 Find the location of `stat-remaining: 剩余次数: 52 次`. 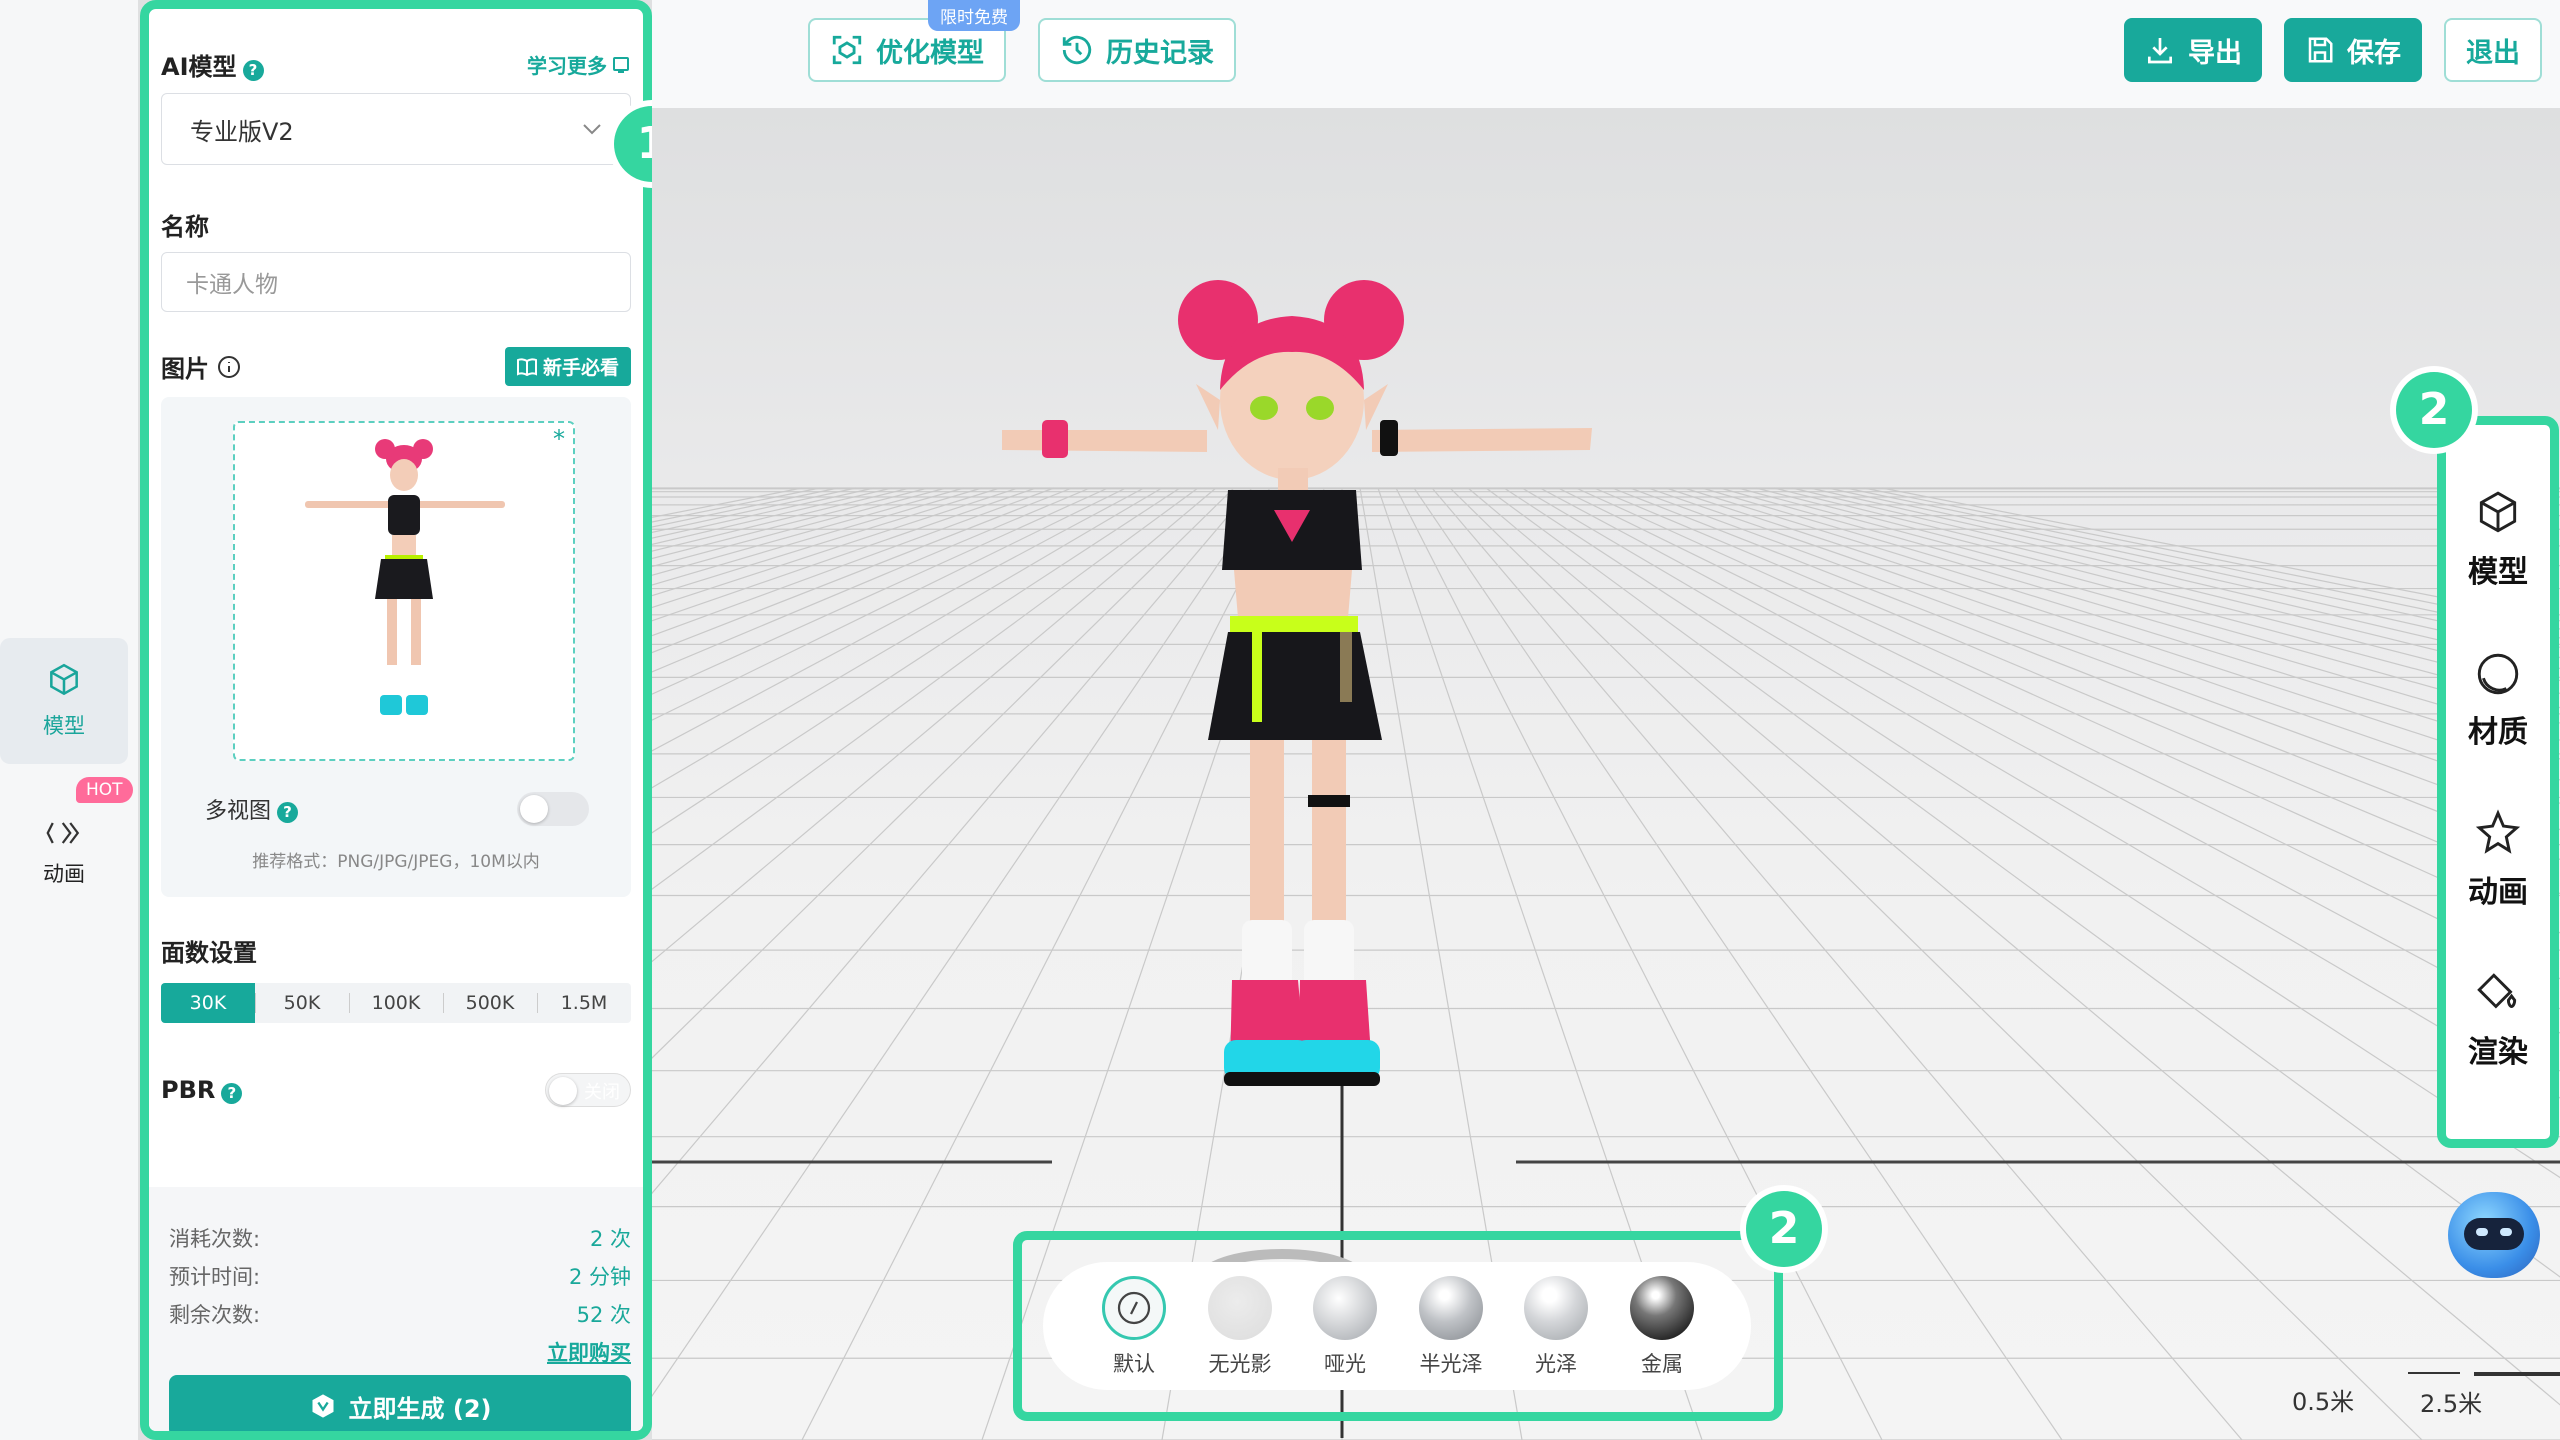

stat-remaining: 剩余次数: 52 次 is located at coordinates (400, 1315).